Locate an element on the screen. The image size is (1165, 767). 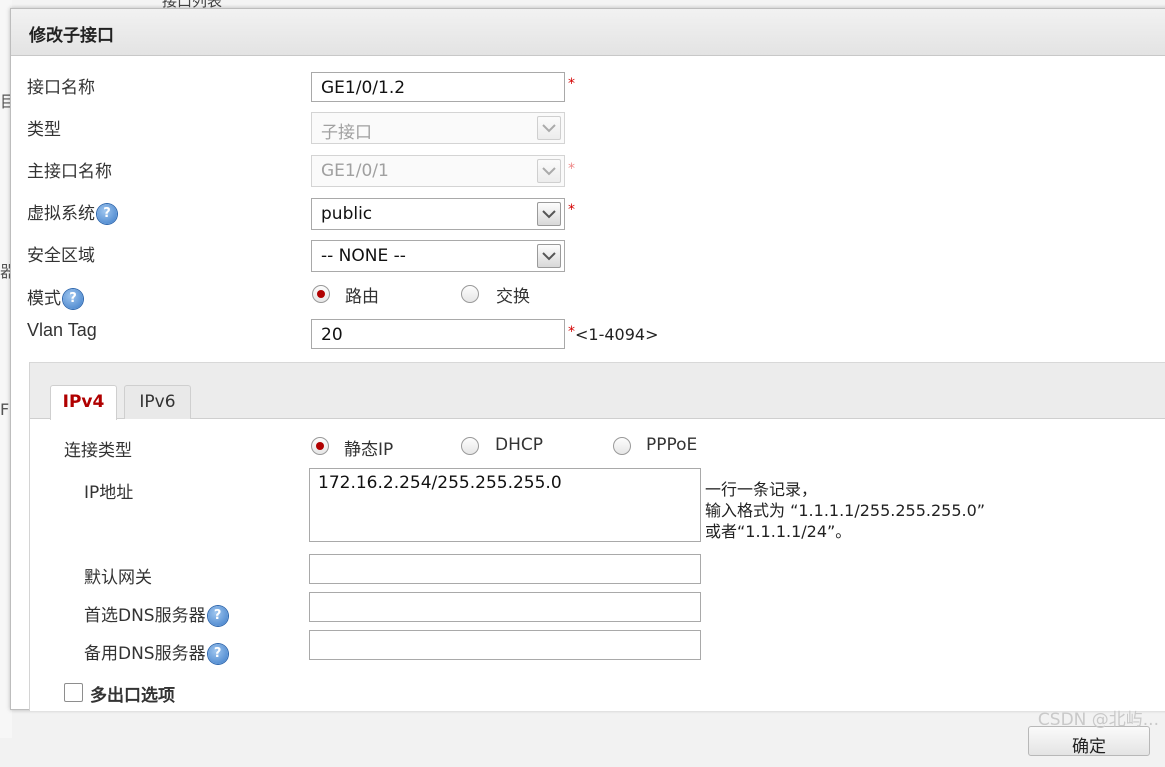
parent-interface-label: 主接口名称 is located at coordinates (69, 172).